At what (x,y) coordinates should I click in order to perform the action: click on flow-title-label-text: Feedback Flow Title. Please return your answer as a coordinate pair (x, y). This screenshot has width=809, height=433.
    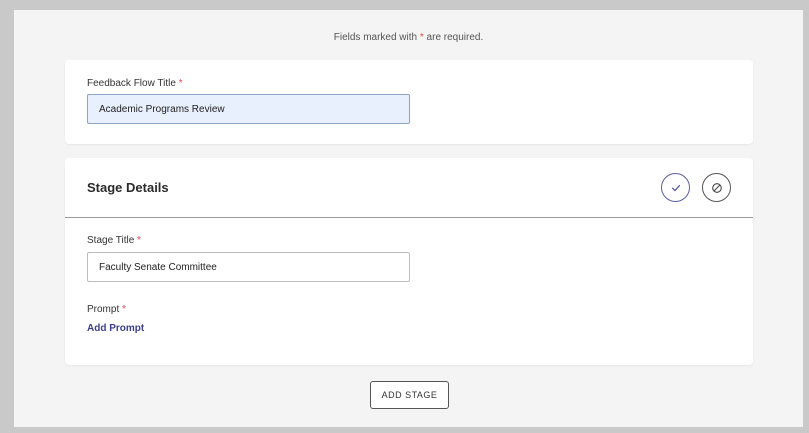
    Looking at the image, I should click on (133, 83).